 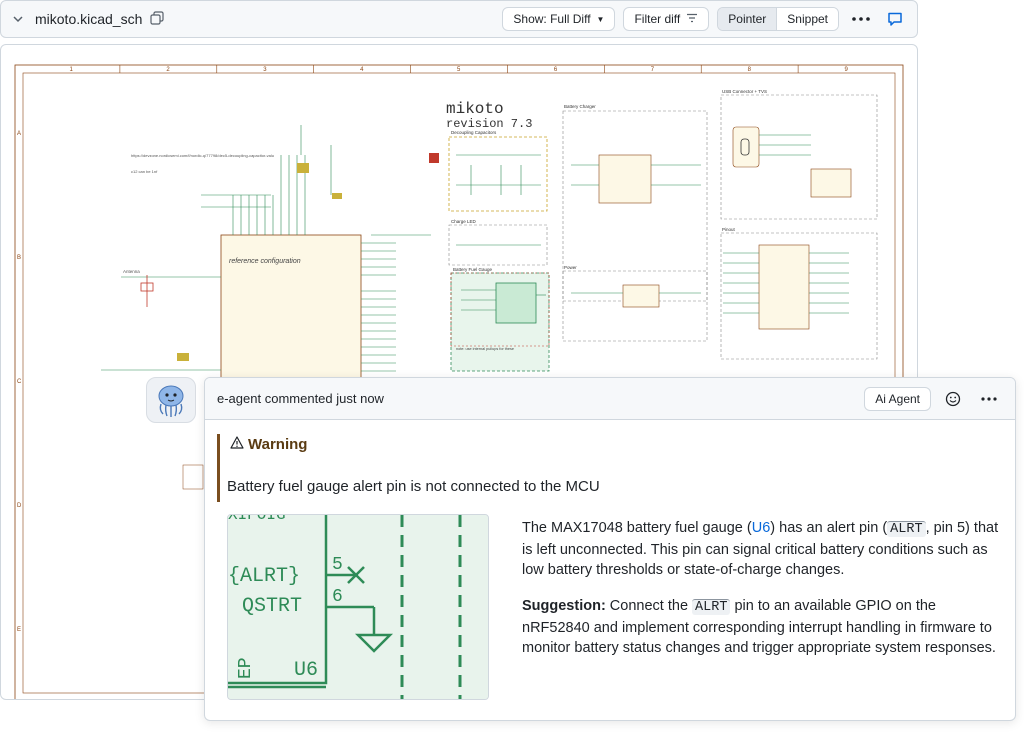 I want to click on antenna-label: Antenna, so click(x=131, y=271).